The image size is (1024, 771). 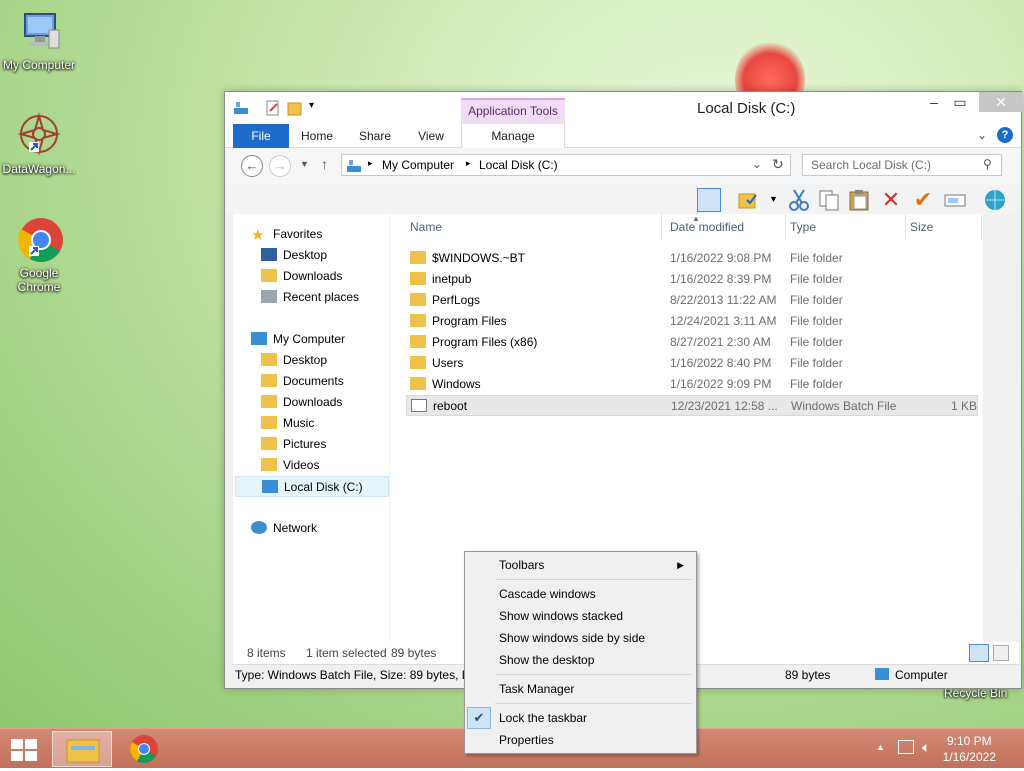 I want to click on column-header-type: Type, so click(x=846, y=227).